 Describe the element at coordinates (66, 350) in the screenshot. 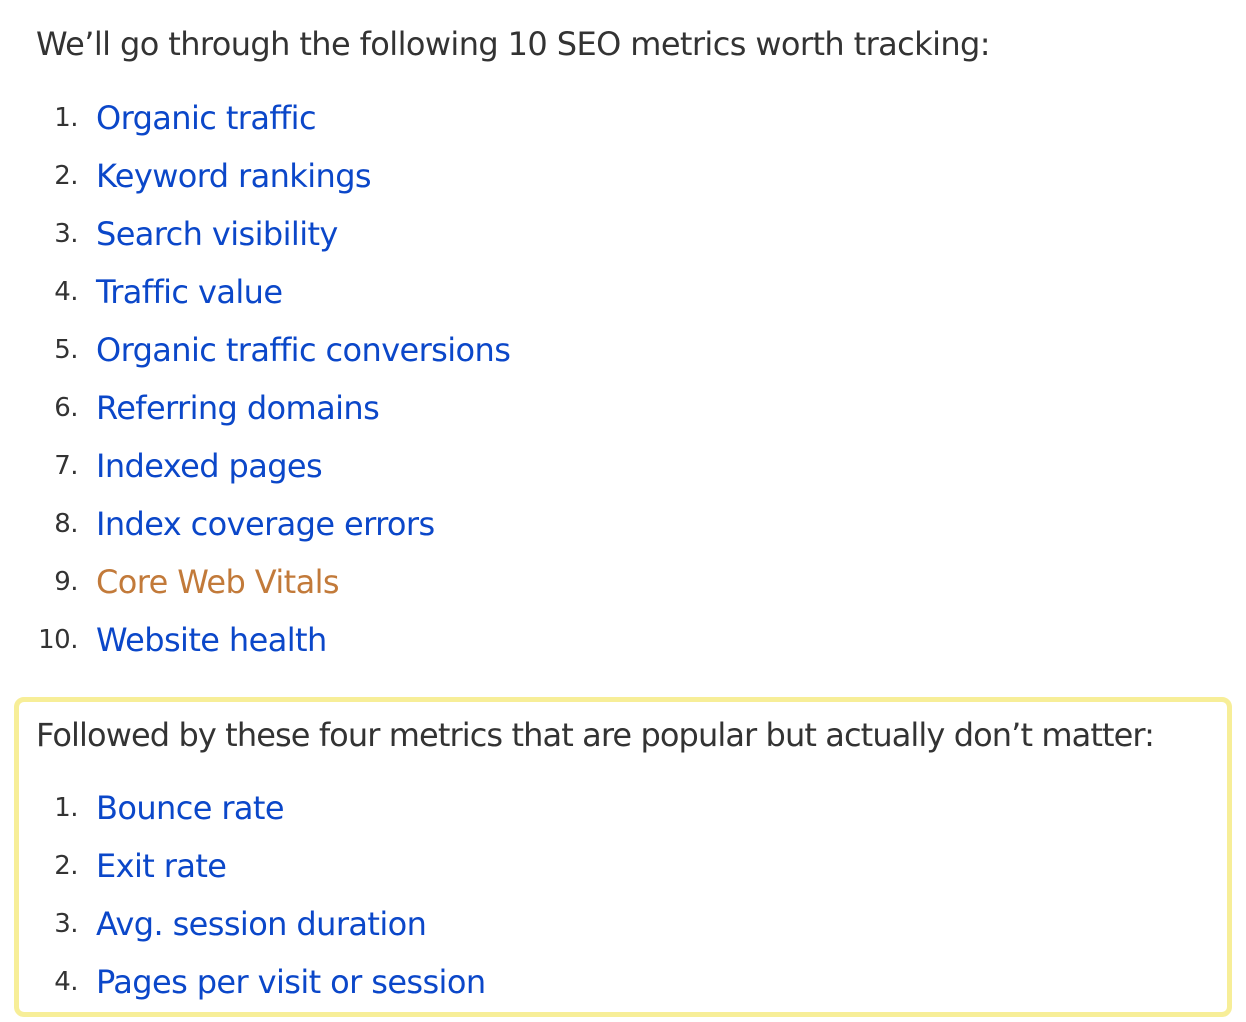

I see `list-number: 5.` at that location.